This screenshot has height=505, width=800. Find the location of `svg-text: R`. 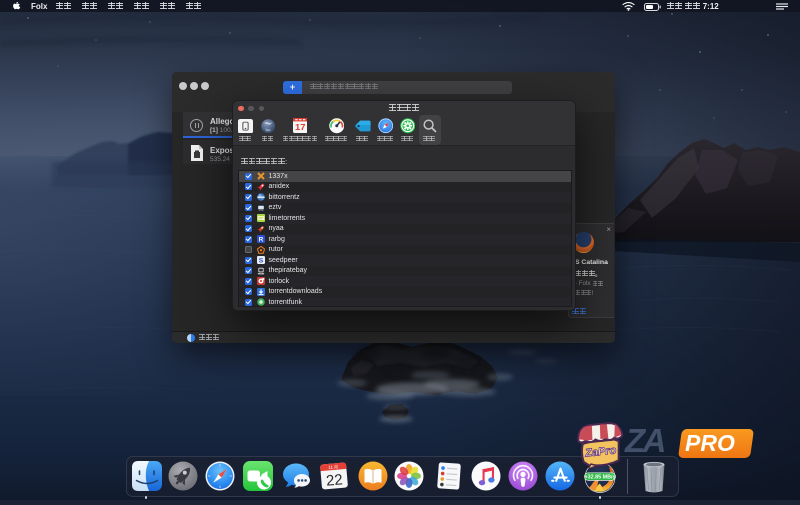

svg-text: R is located at coordinates (260, 240).